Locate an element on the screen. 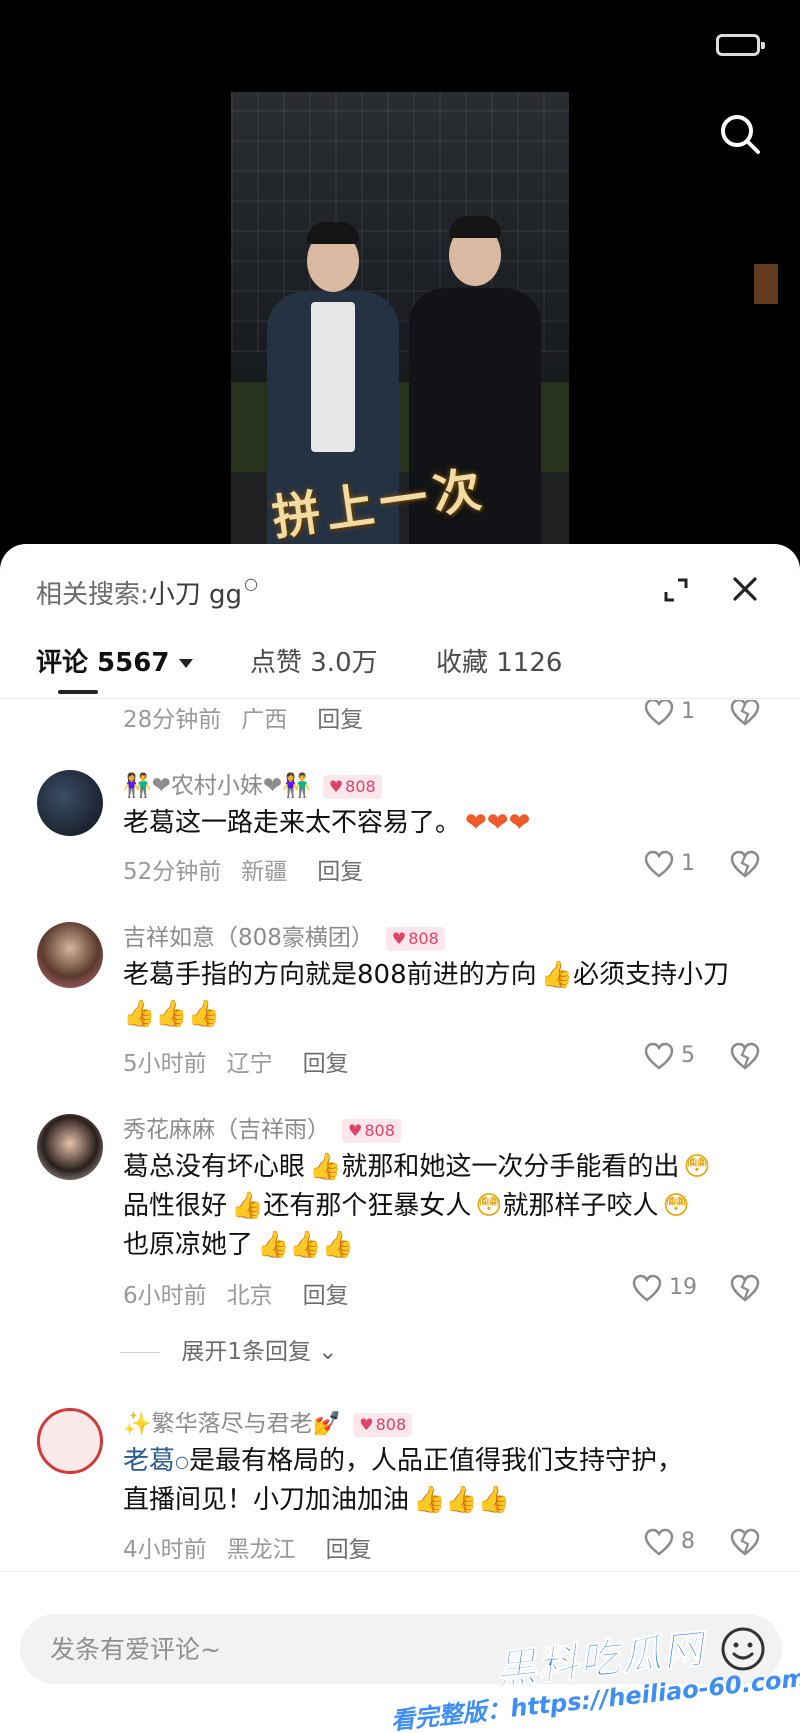 The height and width of the screenshot is (1733, 800). comment-tabs: 评论 5567 点赞 3.0万 收藏 1126 is located at coordinates (406, 668).